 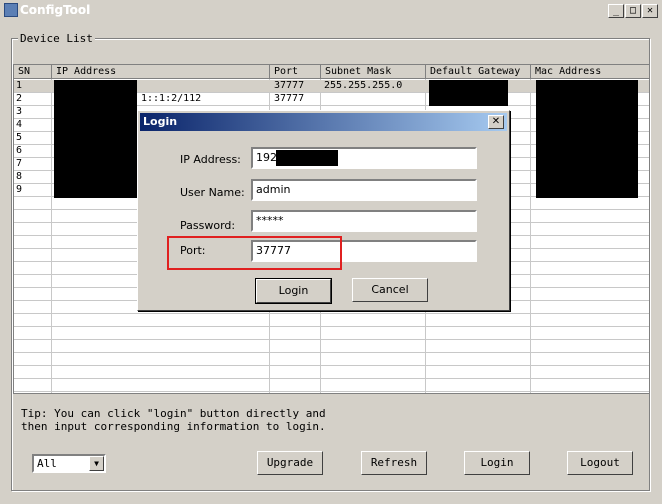 What do you see at coordinates (19, 111) in the screenshot?
I see `cell-sn: 3` at bounding box center [19, 111].